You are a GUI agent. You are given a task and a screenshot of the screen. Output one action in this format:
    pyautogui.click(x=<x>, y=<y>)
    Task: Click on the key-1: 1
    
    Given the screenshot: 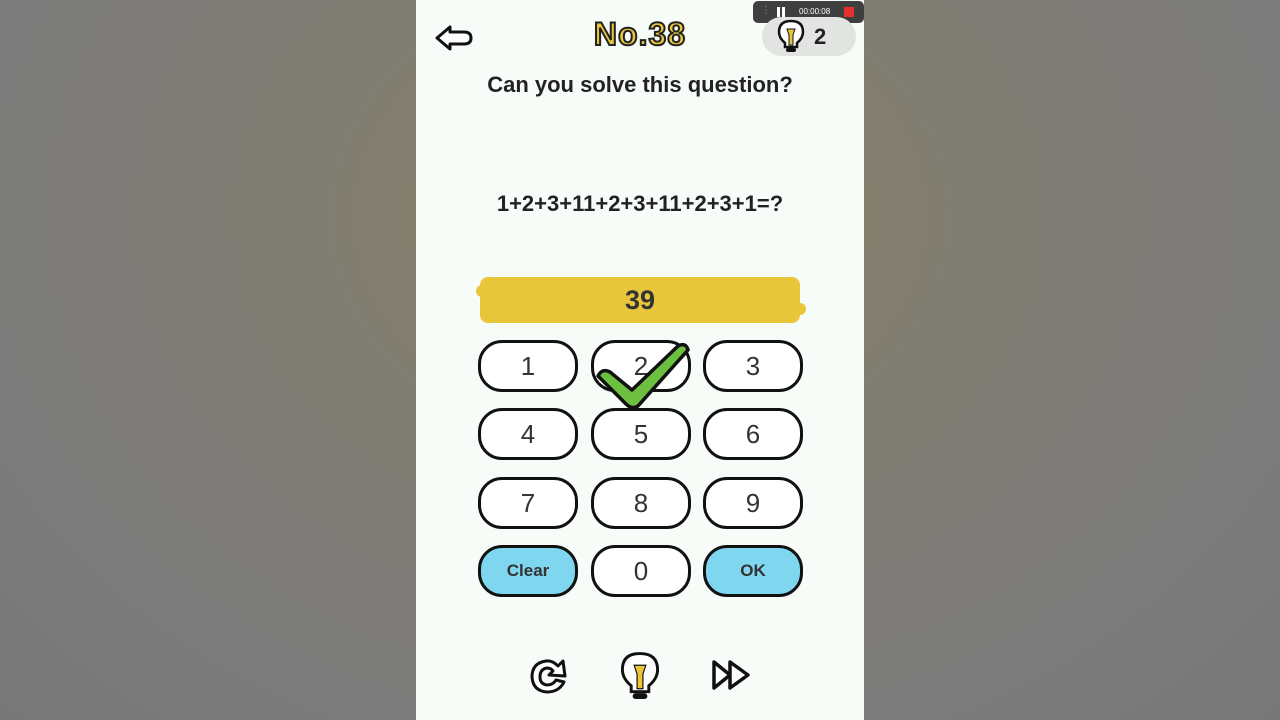 What is the action you would take?
    pyautogui.click(x=528, y=366)
    